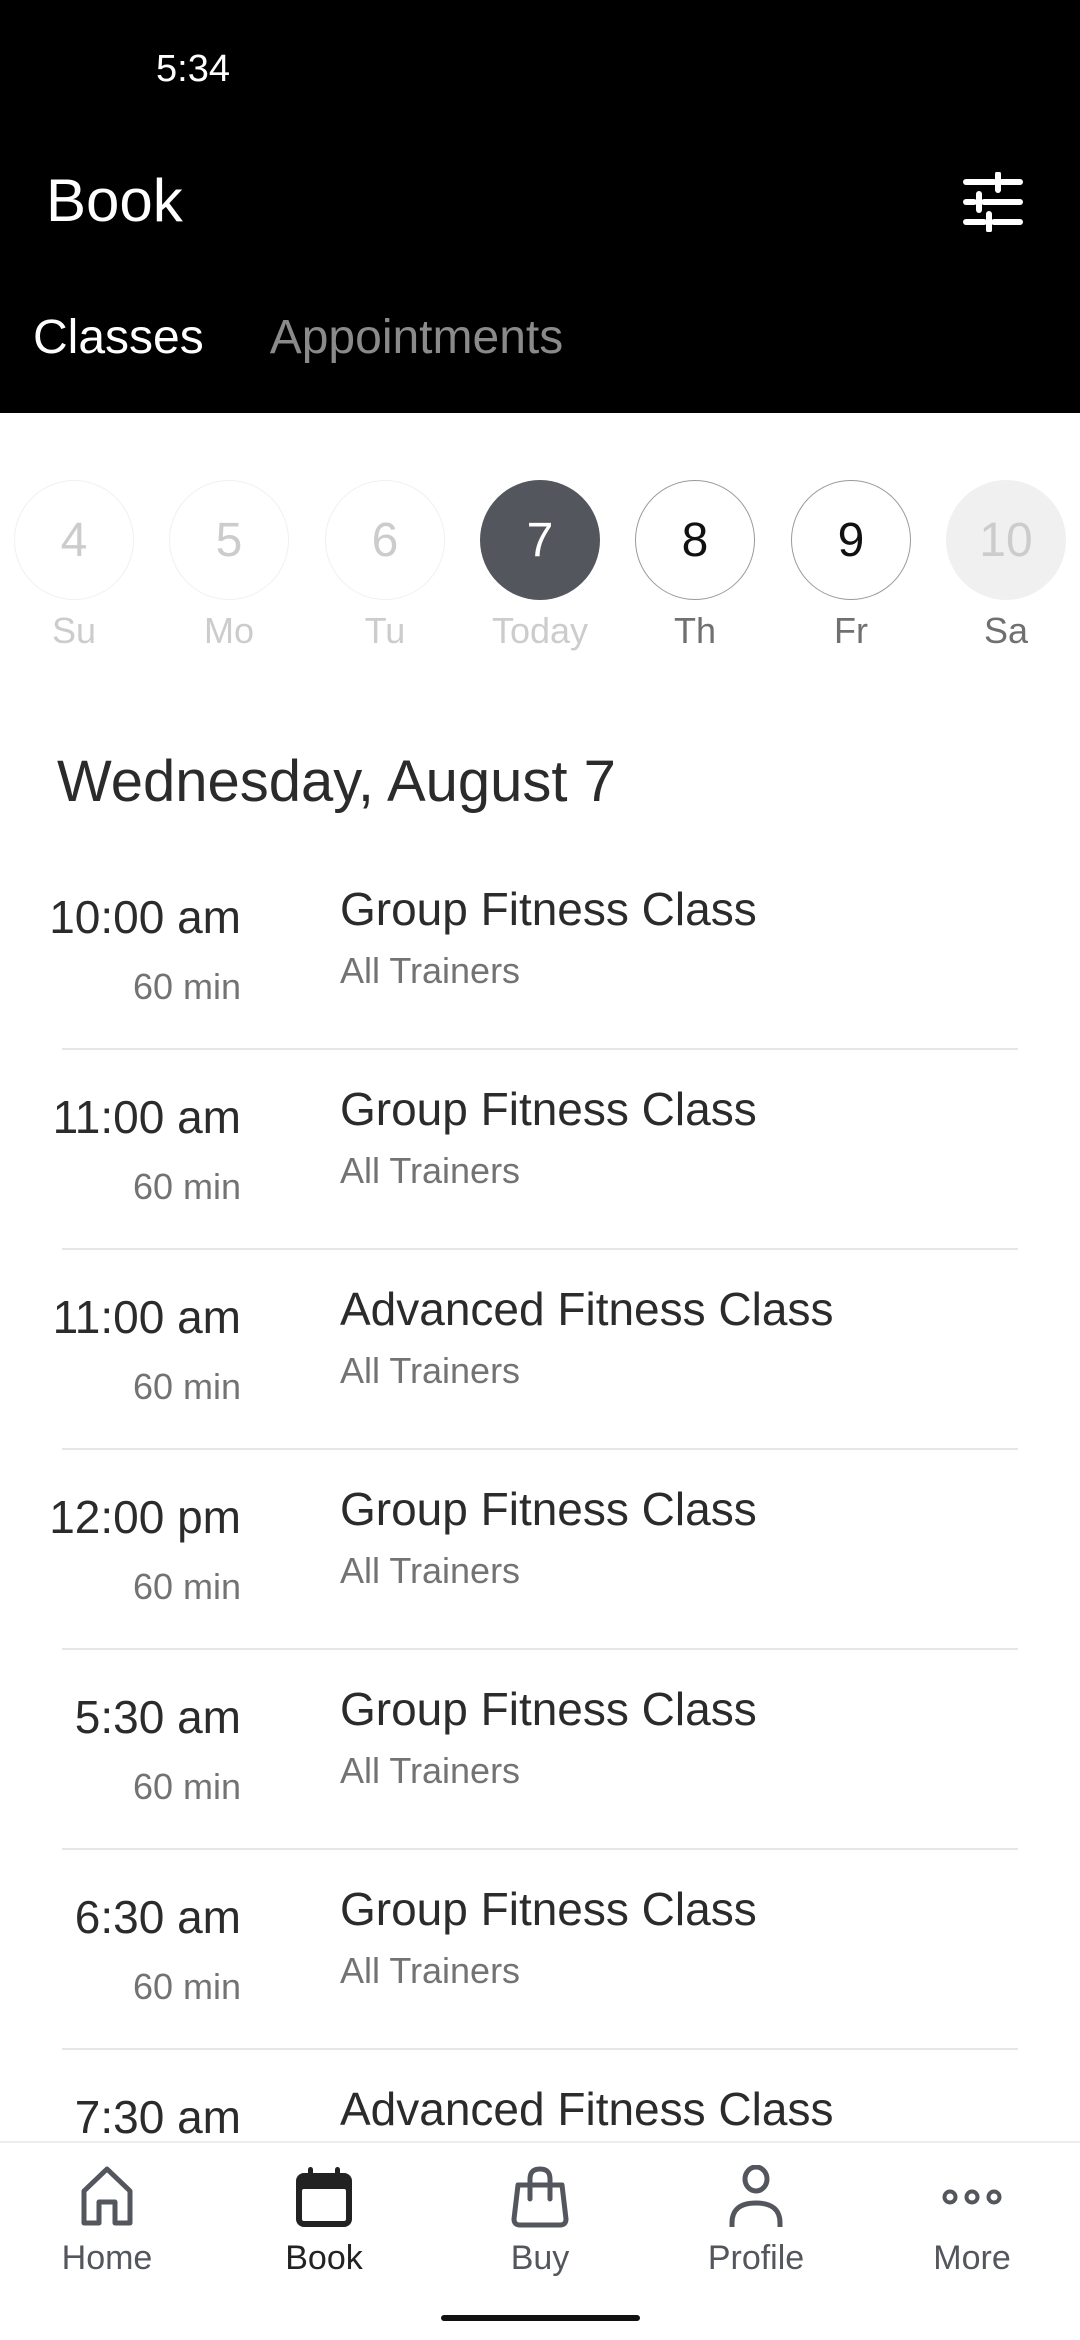 Image resolution: width=1080 pixels, height=2340 pixels. I want to click on class-time: 5:30 am, so click(157, 1717).